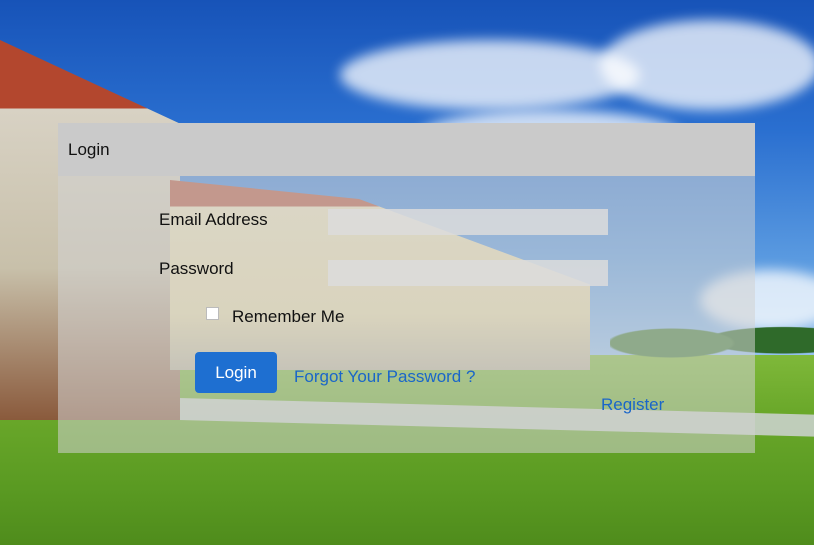  What do you see at coordinates (468, 222) in the screenshot?
I see `email-field` at bounding box center [468, 222].